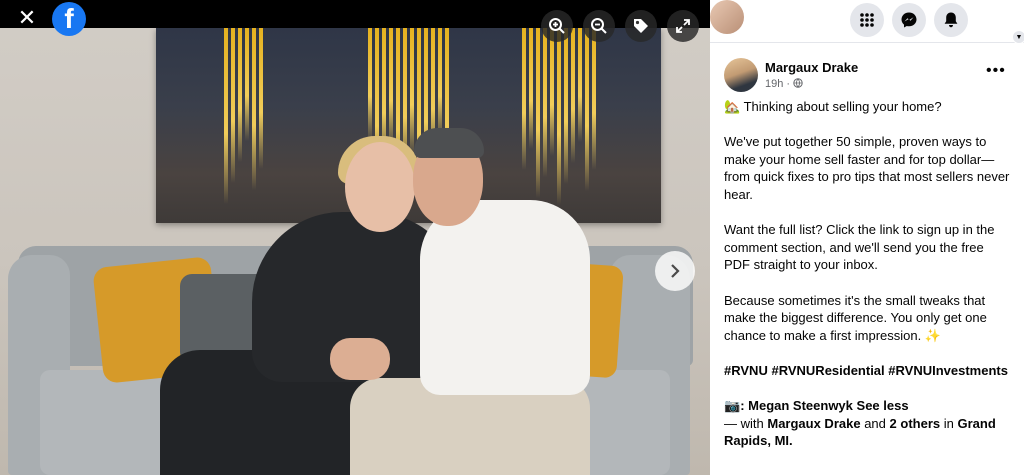 The image size is (1024, 475). I want to click on chevron-right-icon, so click(675, 271).